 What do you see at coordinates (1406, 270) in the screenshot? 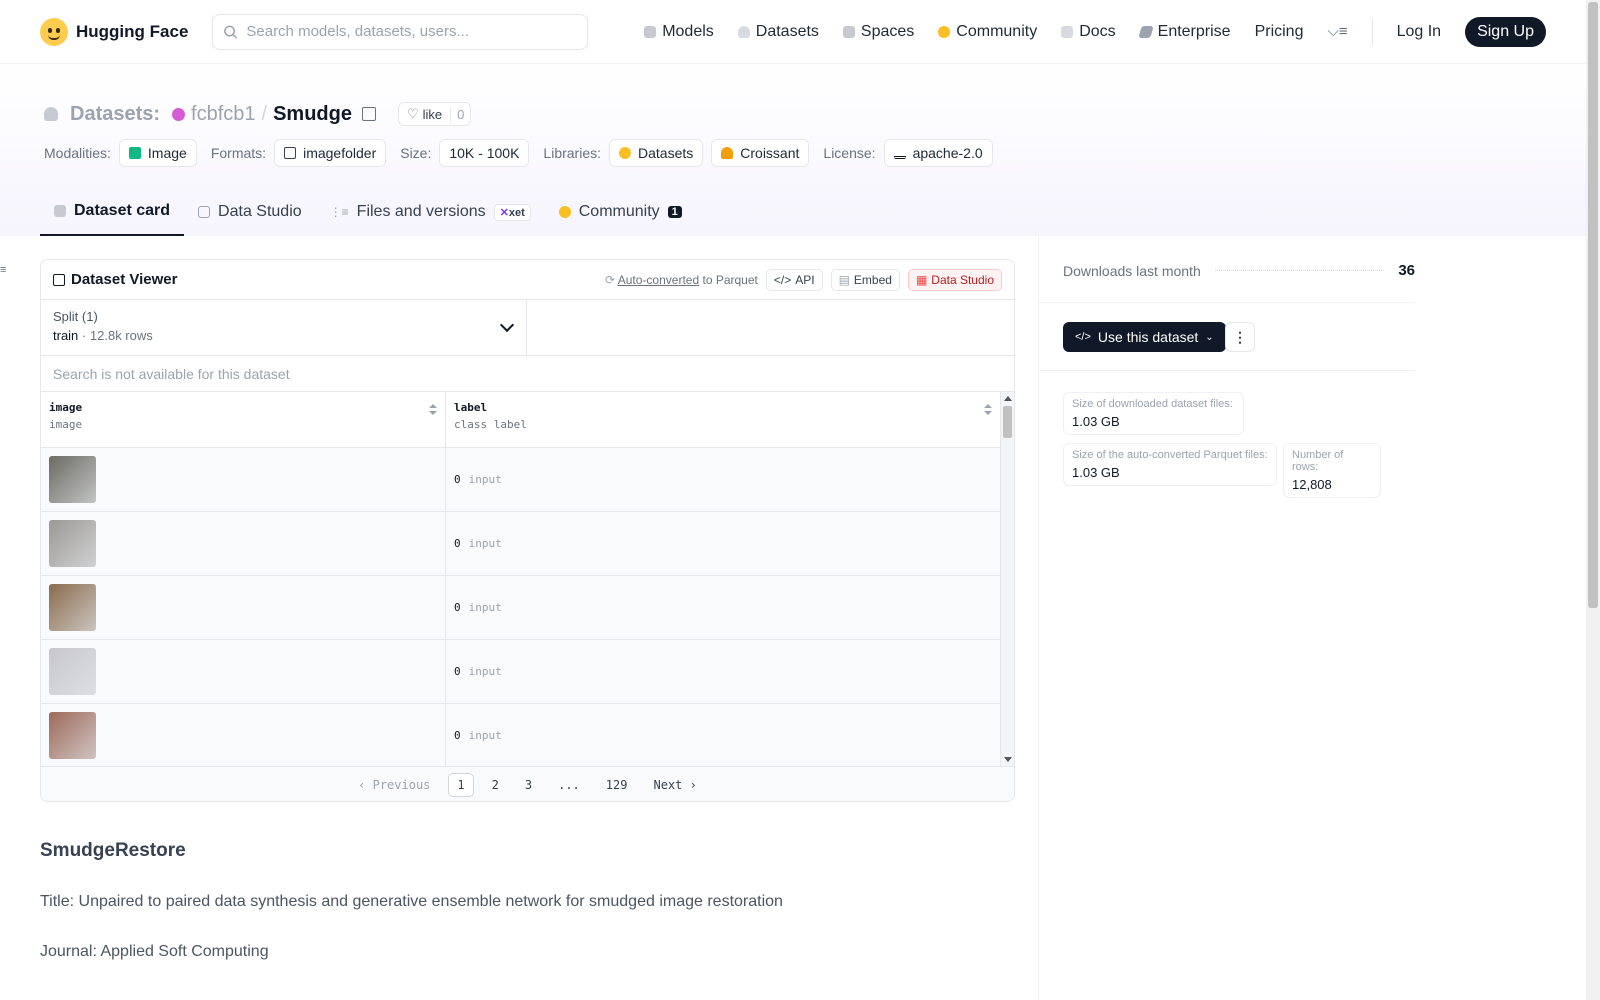
I see `downloads-count: 36` at bounding box center [1406, 270].